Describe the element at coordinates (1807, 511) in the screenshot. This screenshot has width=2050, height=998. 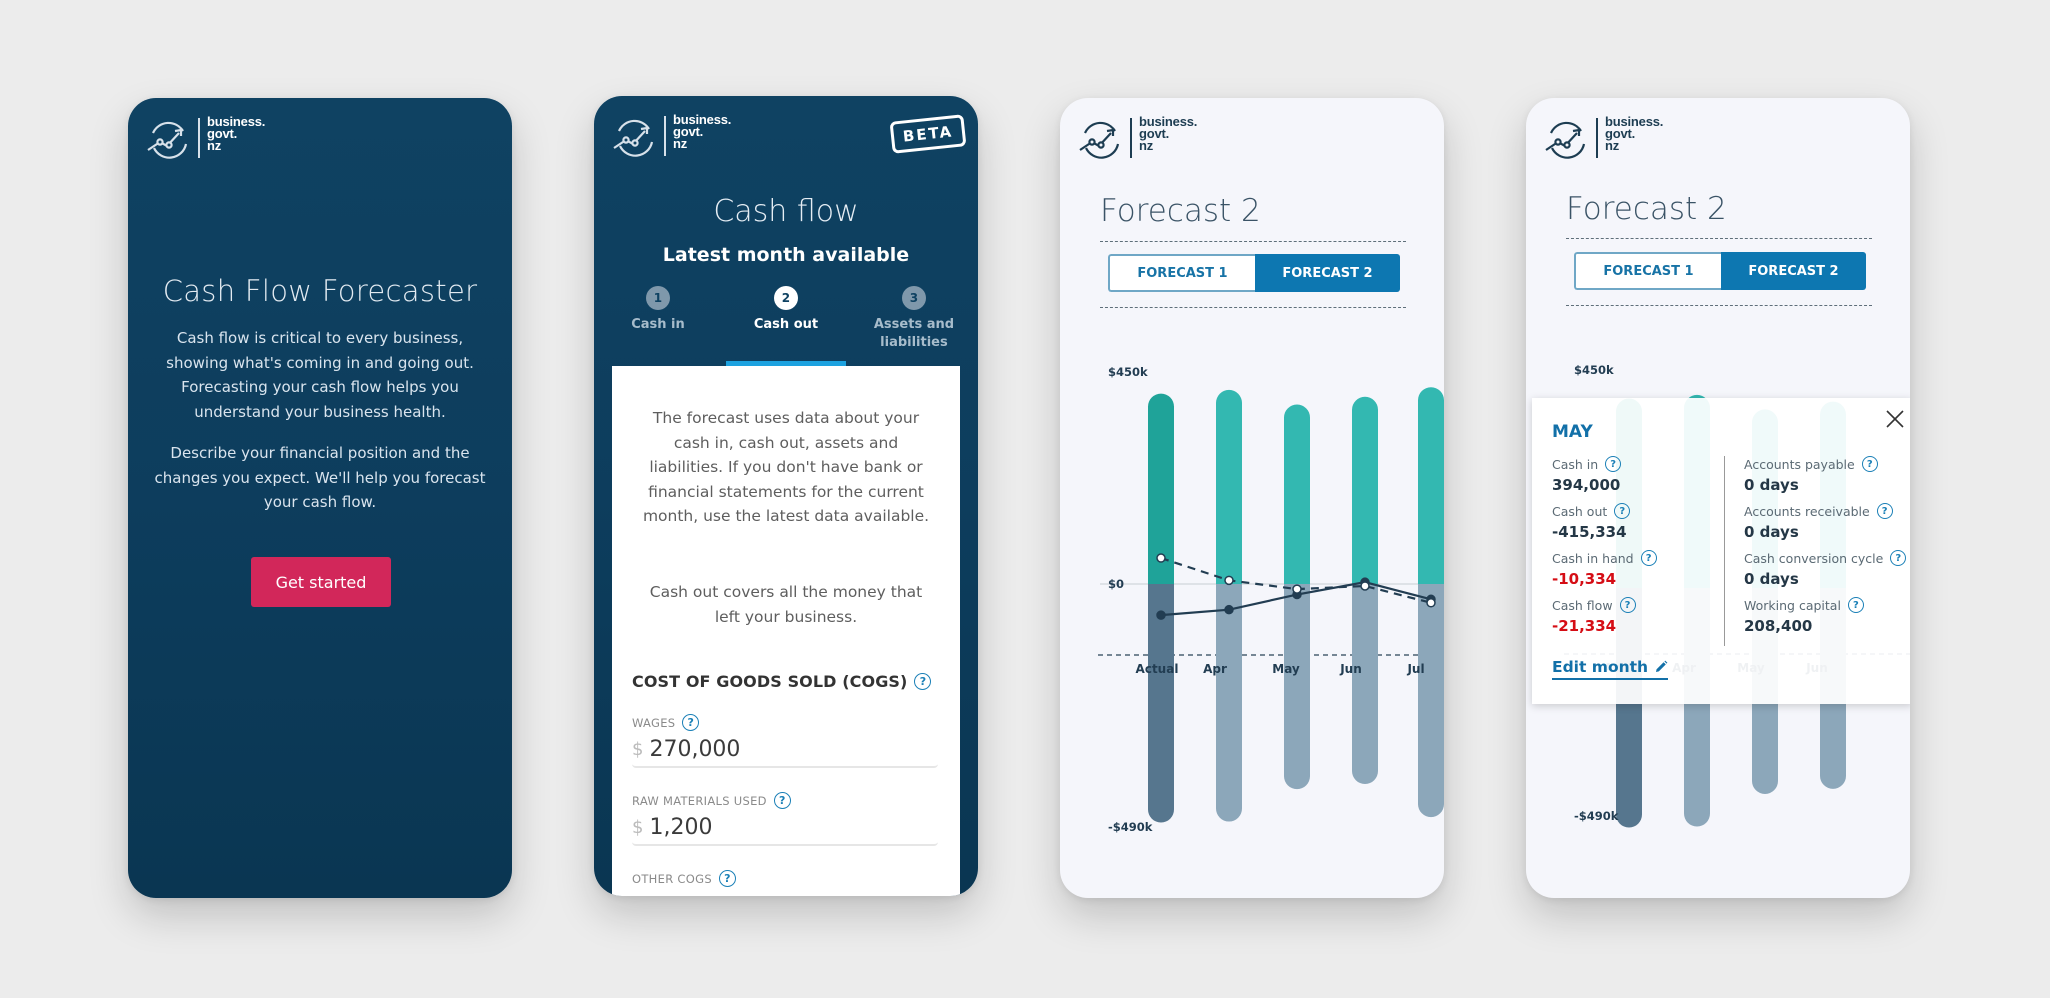
I see `metric-label: Accounts receivable` at that location.